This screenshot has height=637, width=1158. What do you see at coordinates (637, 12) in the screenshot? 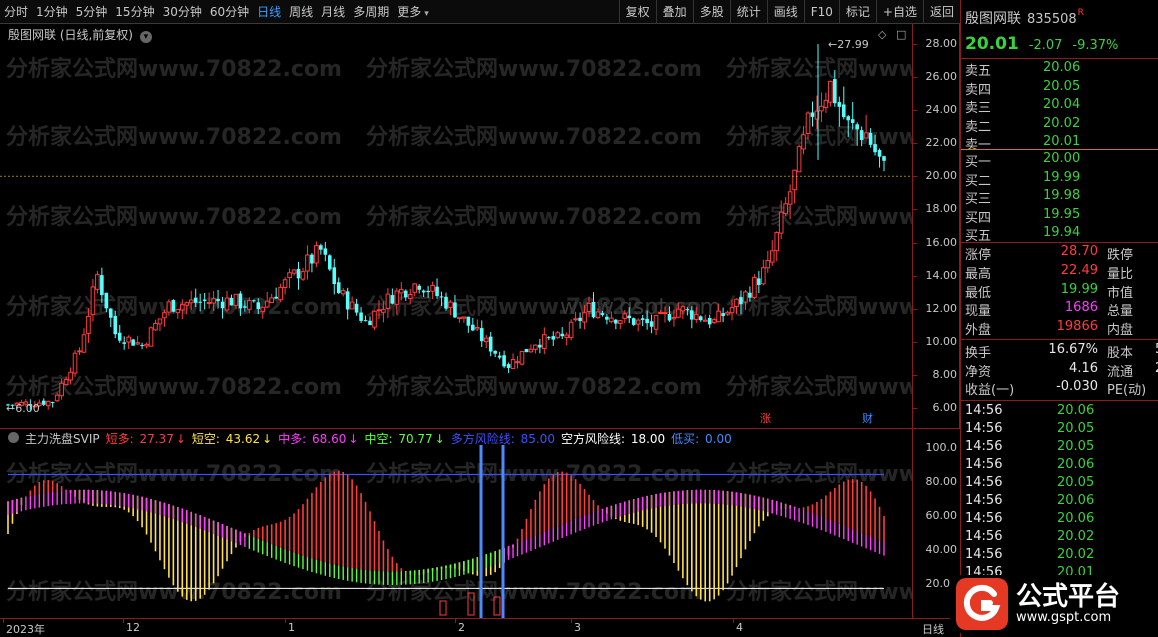
I see `tool-button-0: 复权` at bounding box center [637, 12].